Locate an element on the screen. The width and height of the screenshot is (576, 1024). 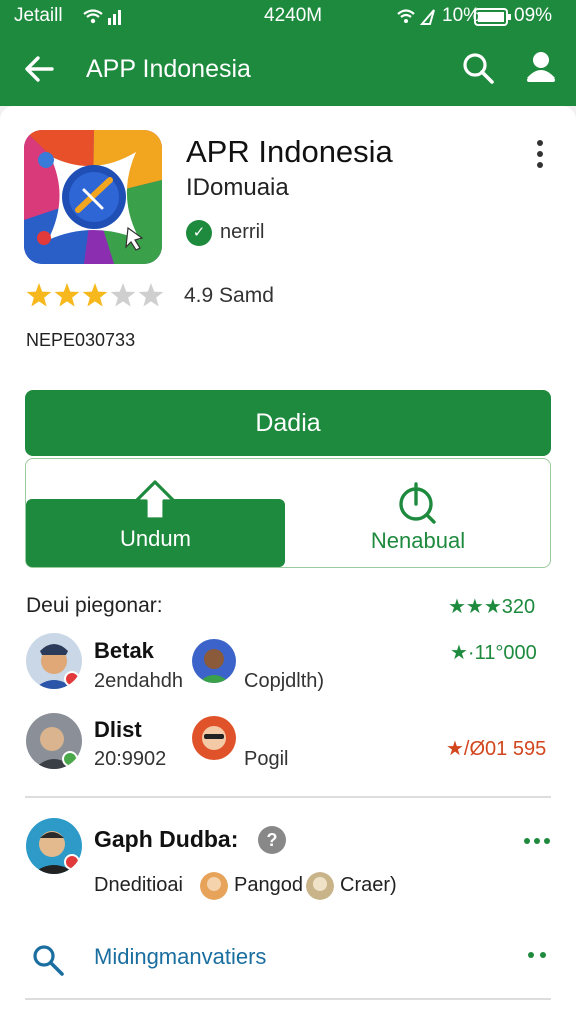
verified-check-icon: ✓ is located at coordinates (199, 233).